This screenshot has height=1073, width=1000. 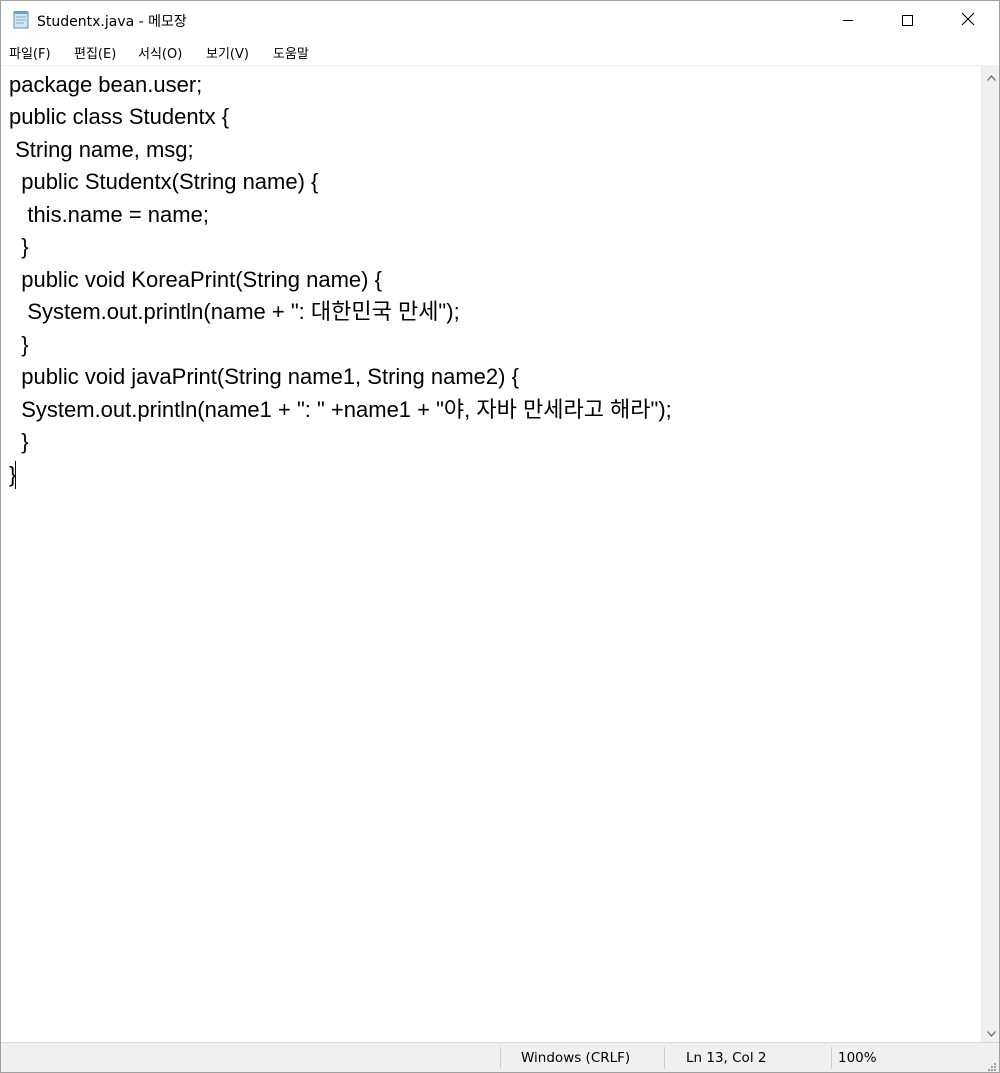 I want to click on menu-file: 파일(F), so click(x=30, y=52).